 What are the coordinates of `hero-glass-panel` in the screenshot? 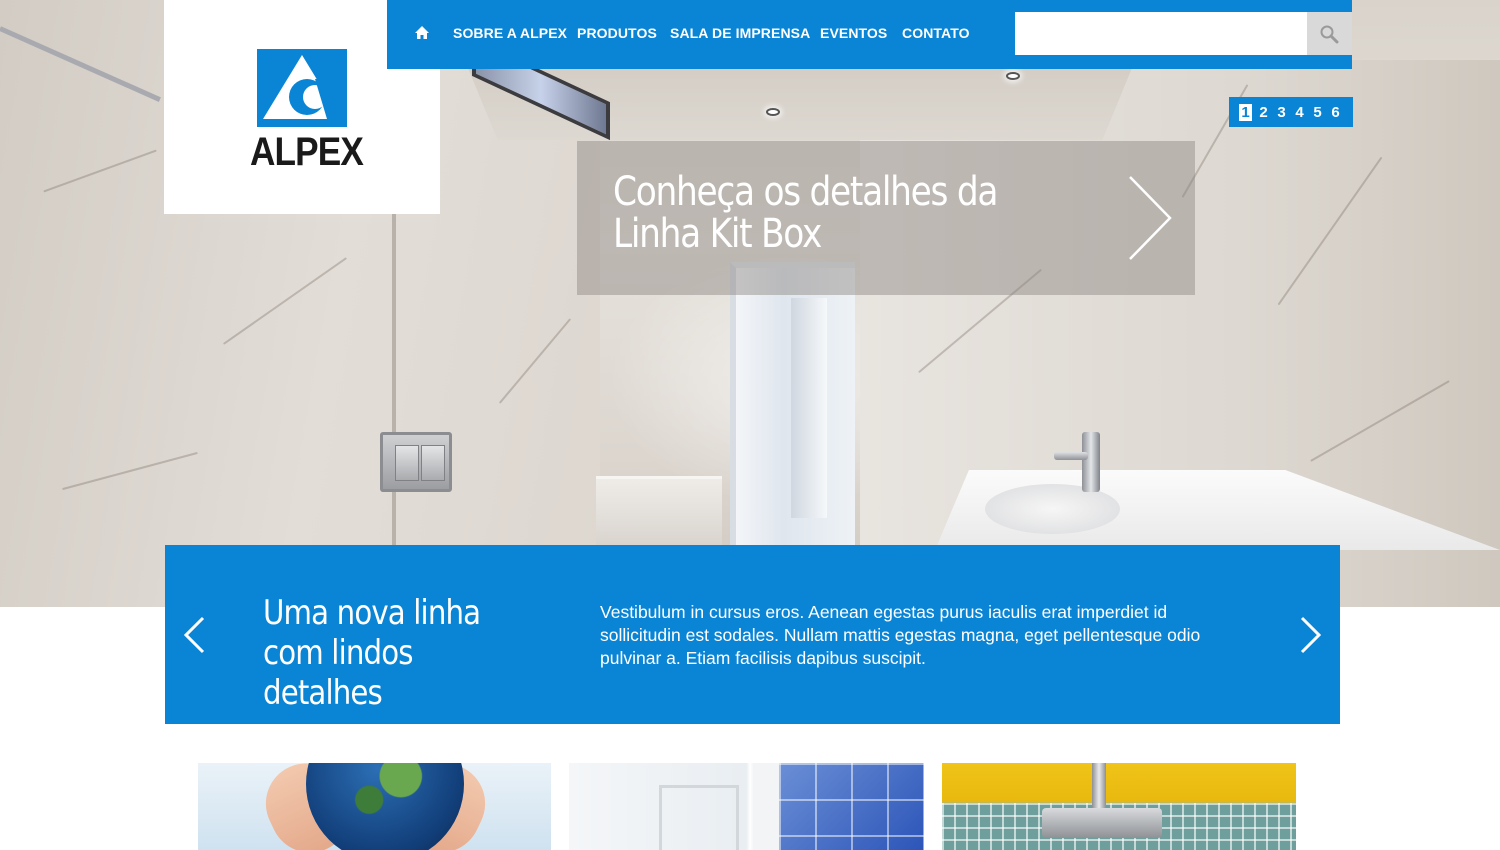 It's located at (394, 378).